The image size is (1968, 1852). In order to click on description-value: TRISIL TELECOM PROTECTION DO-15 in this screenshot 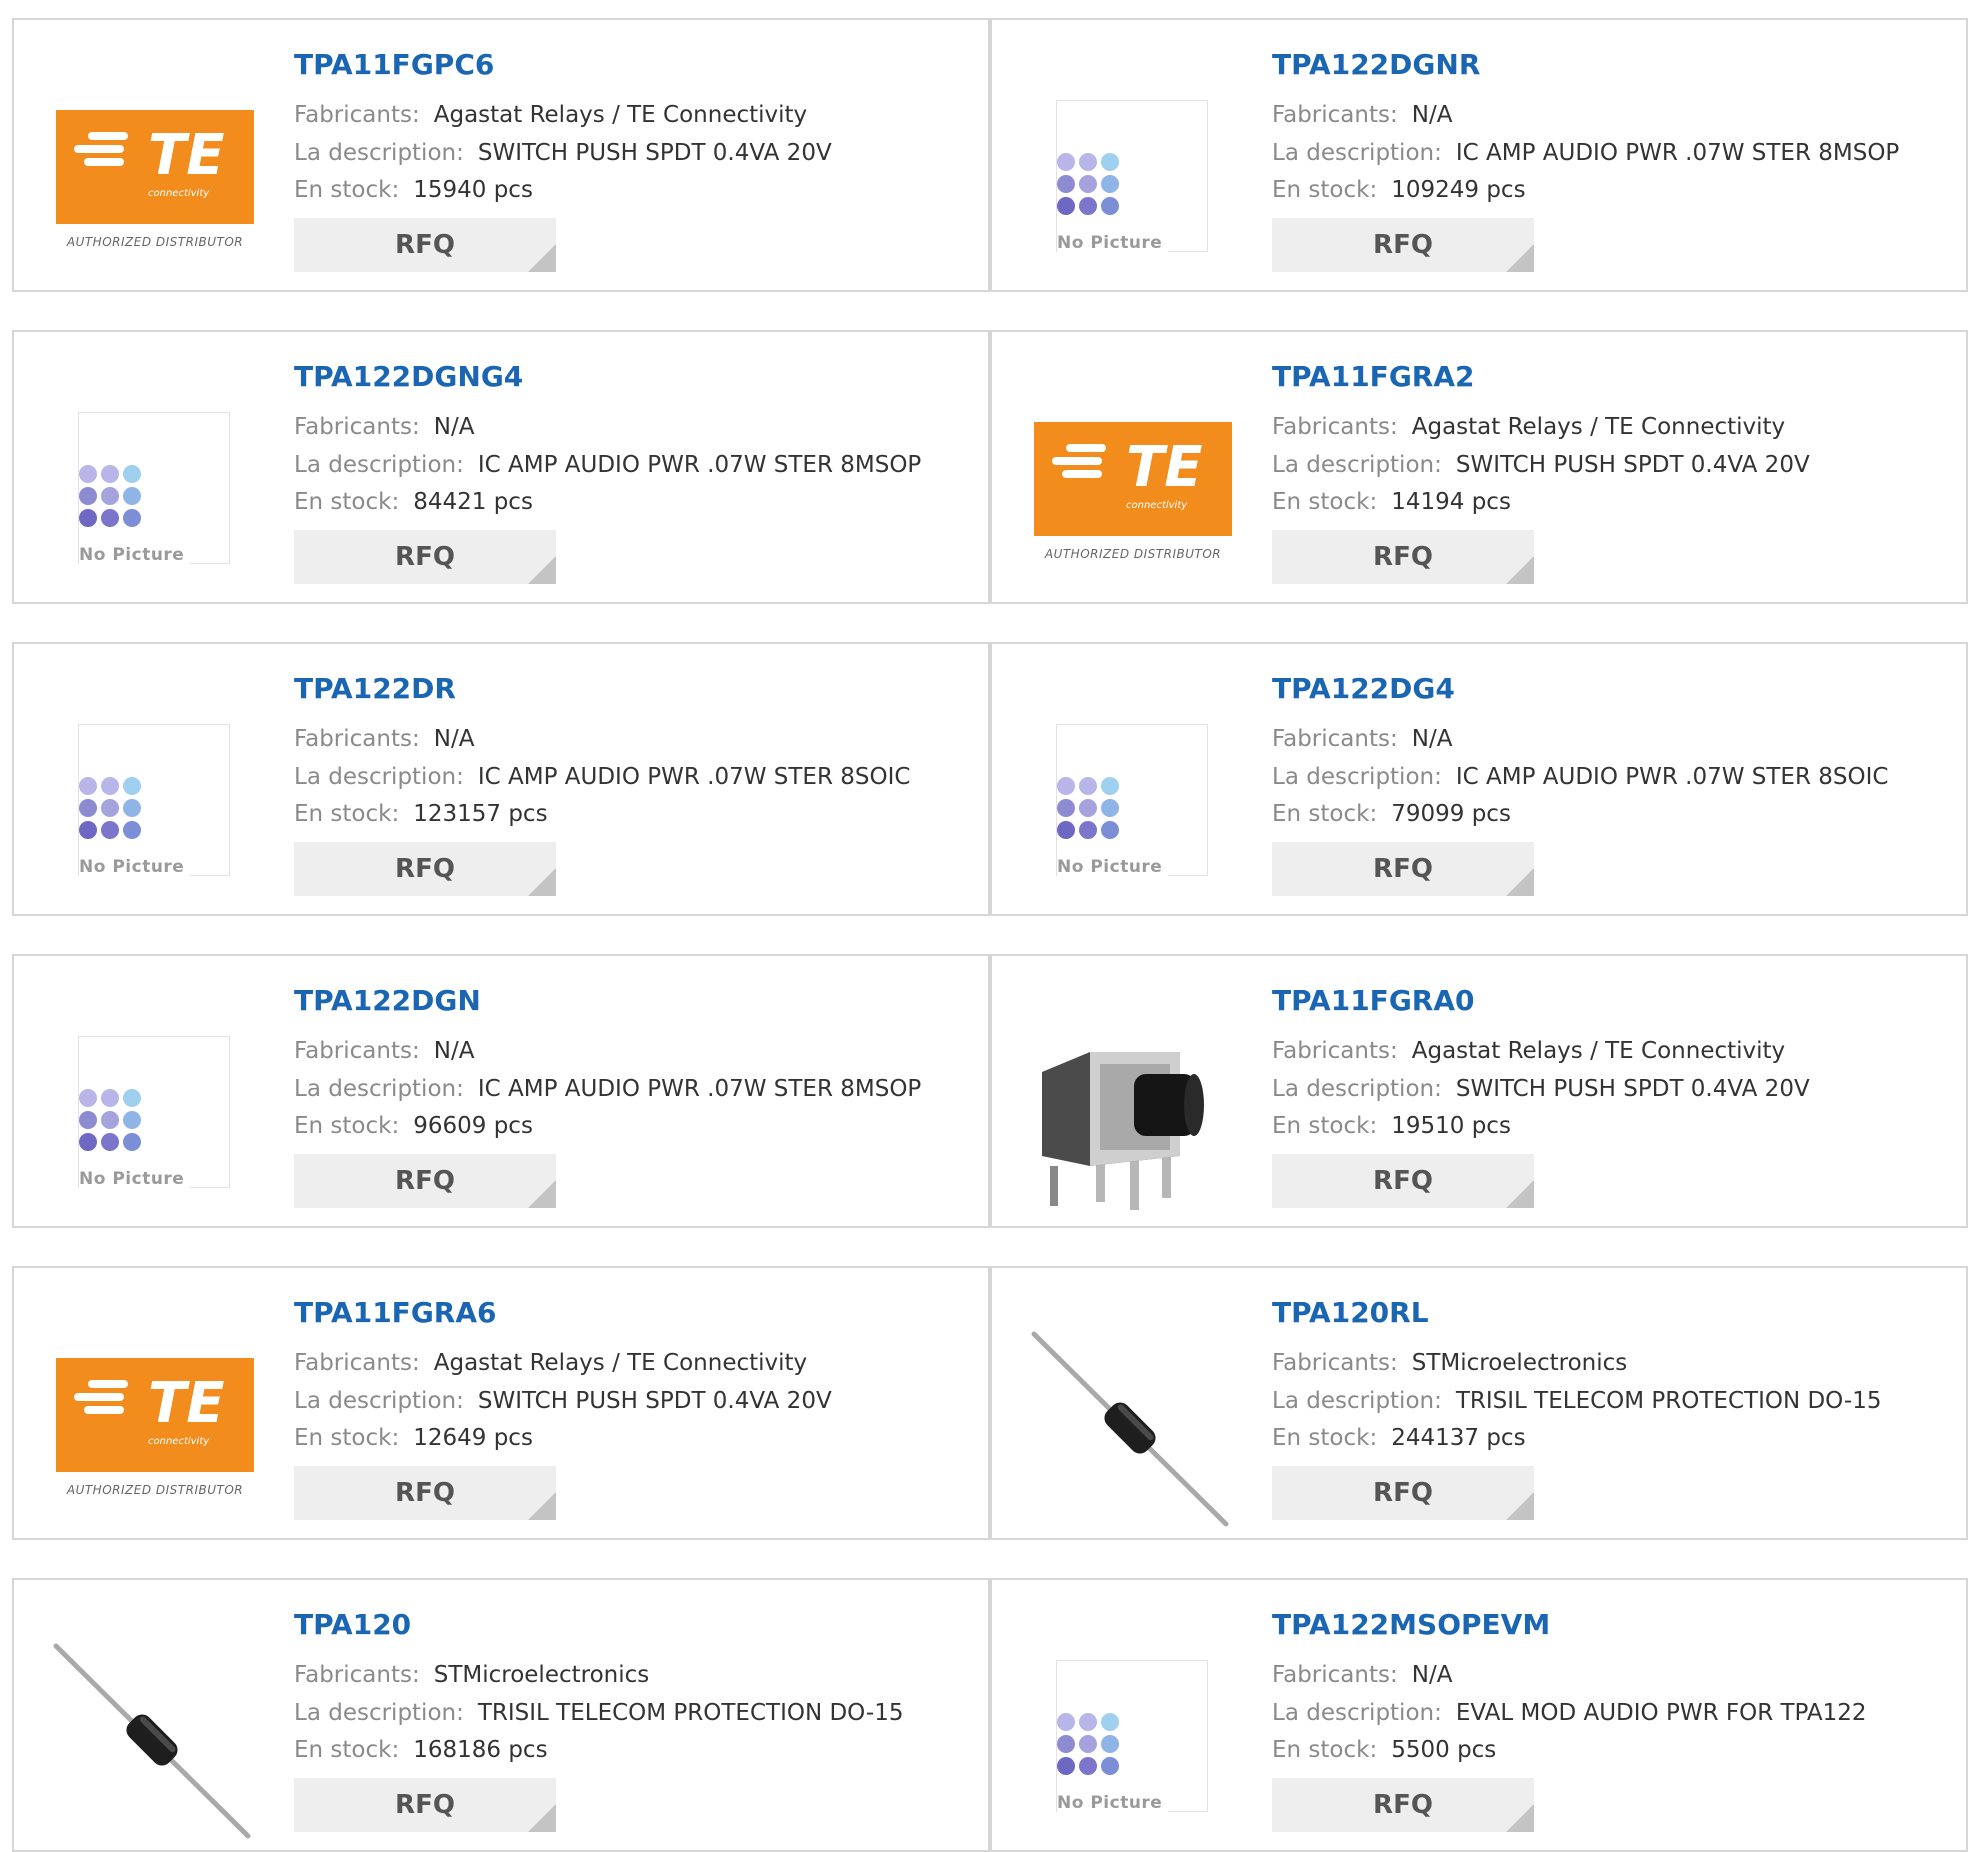, I will do `click(690, 1713)`.